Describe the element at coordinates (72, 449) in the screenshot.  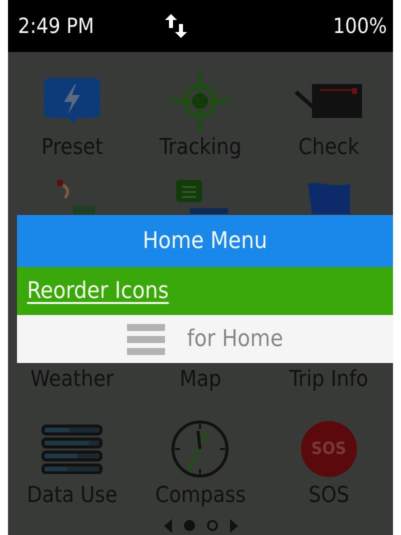
I see `data-bars-icon` at that location.